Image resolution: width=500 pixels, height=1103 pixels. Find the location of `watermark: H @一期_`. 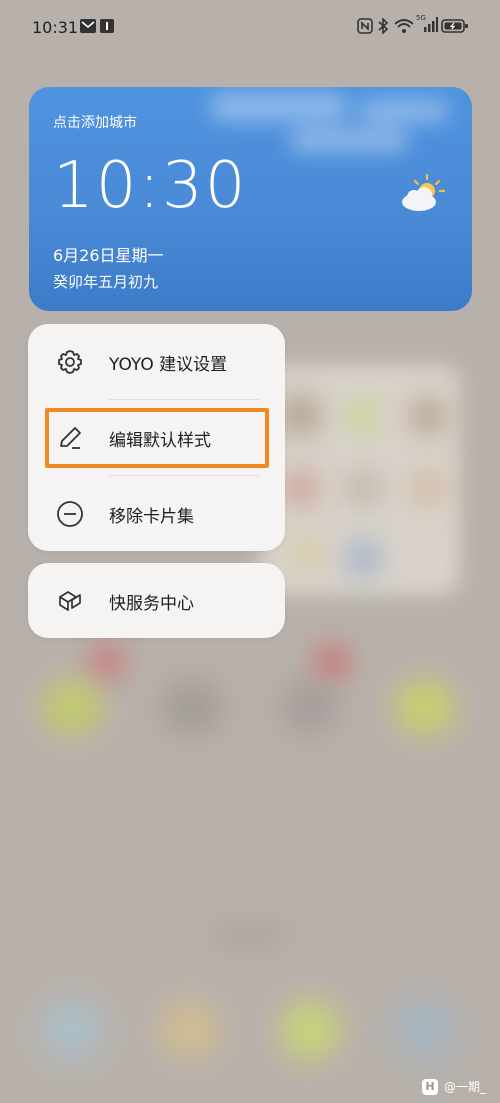

watermark: H @一期_ is located at coordinates (453, 1086).